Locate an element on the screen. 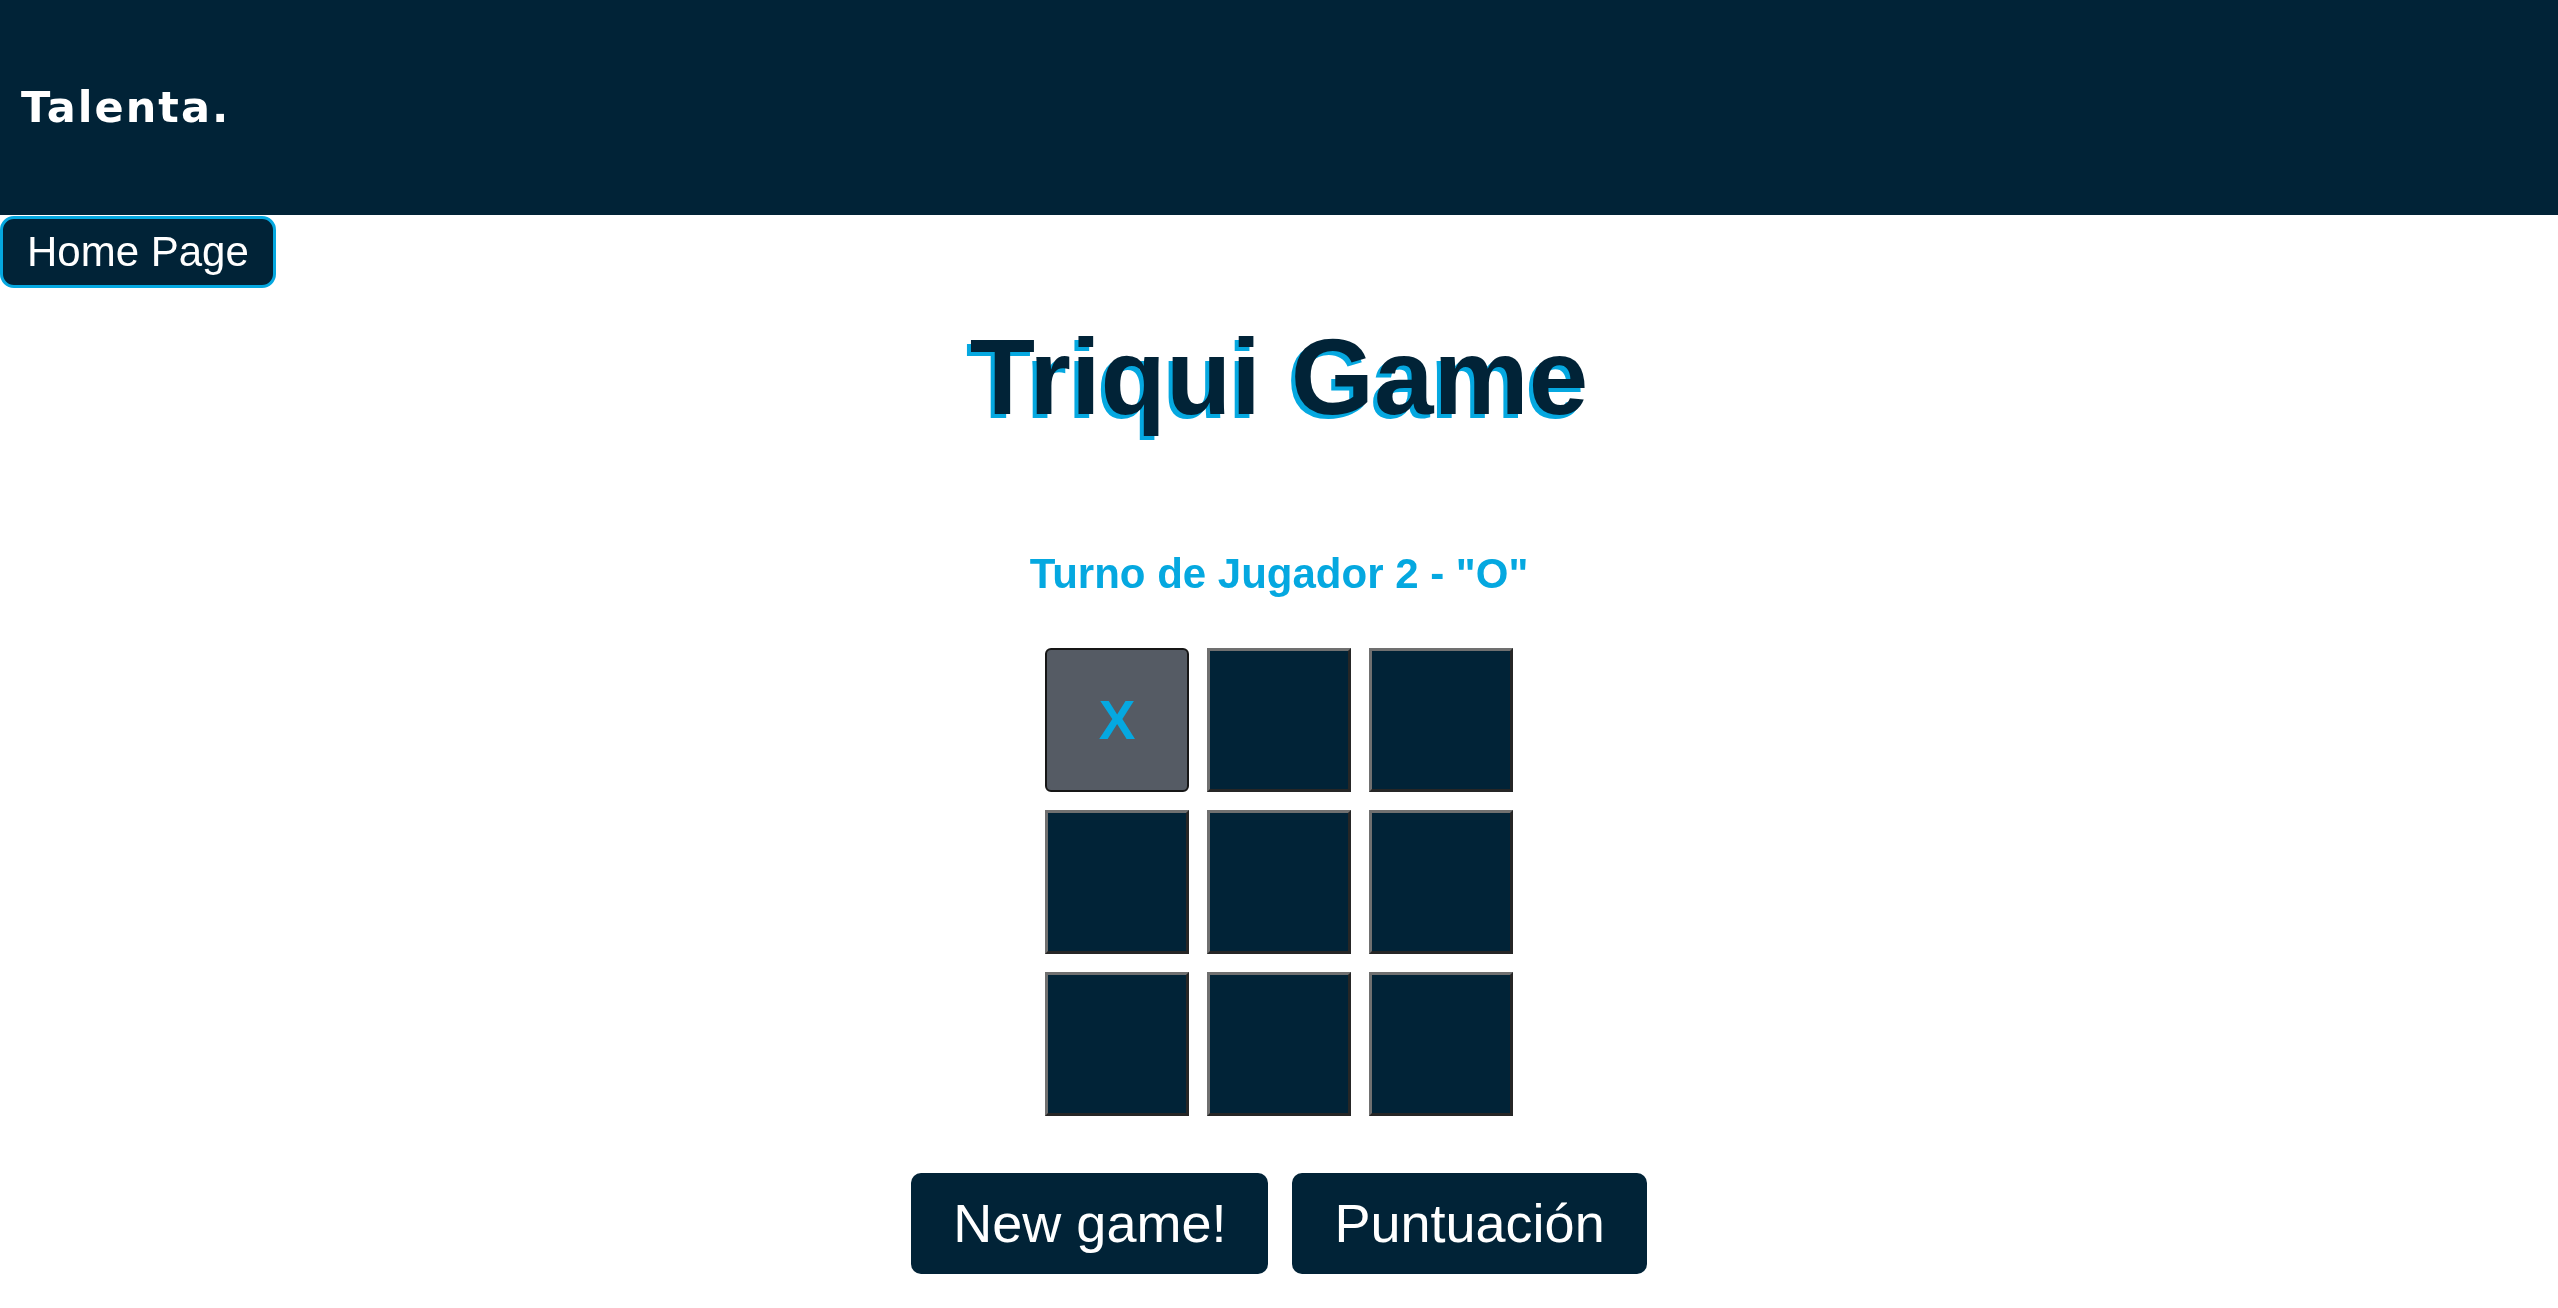  new-game-button: New game! is located at coordinates (1090, 1223).